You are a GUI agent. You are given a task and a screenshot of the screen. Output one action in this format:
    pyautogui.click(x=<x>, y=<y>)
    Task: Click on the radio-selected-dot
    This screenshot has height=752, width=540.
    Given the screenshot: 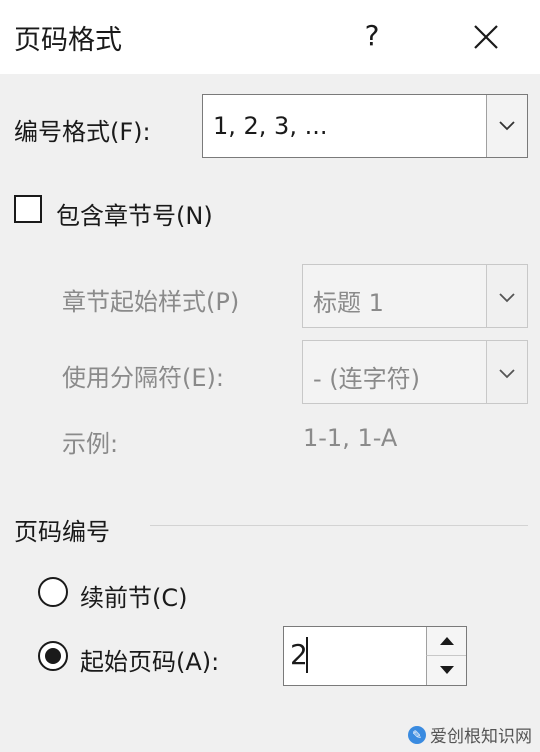 What is the action you would take?
    pyautogui.click(x=53, y=656)
    